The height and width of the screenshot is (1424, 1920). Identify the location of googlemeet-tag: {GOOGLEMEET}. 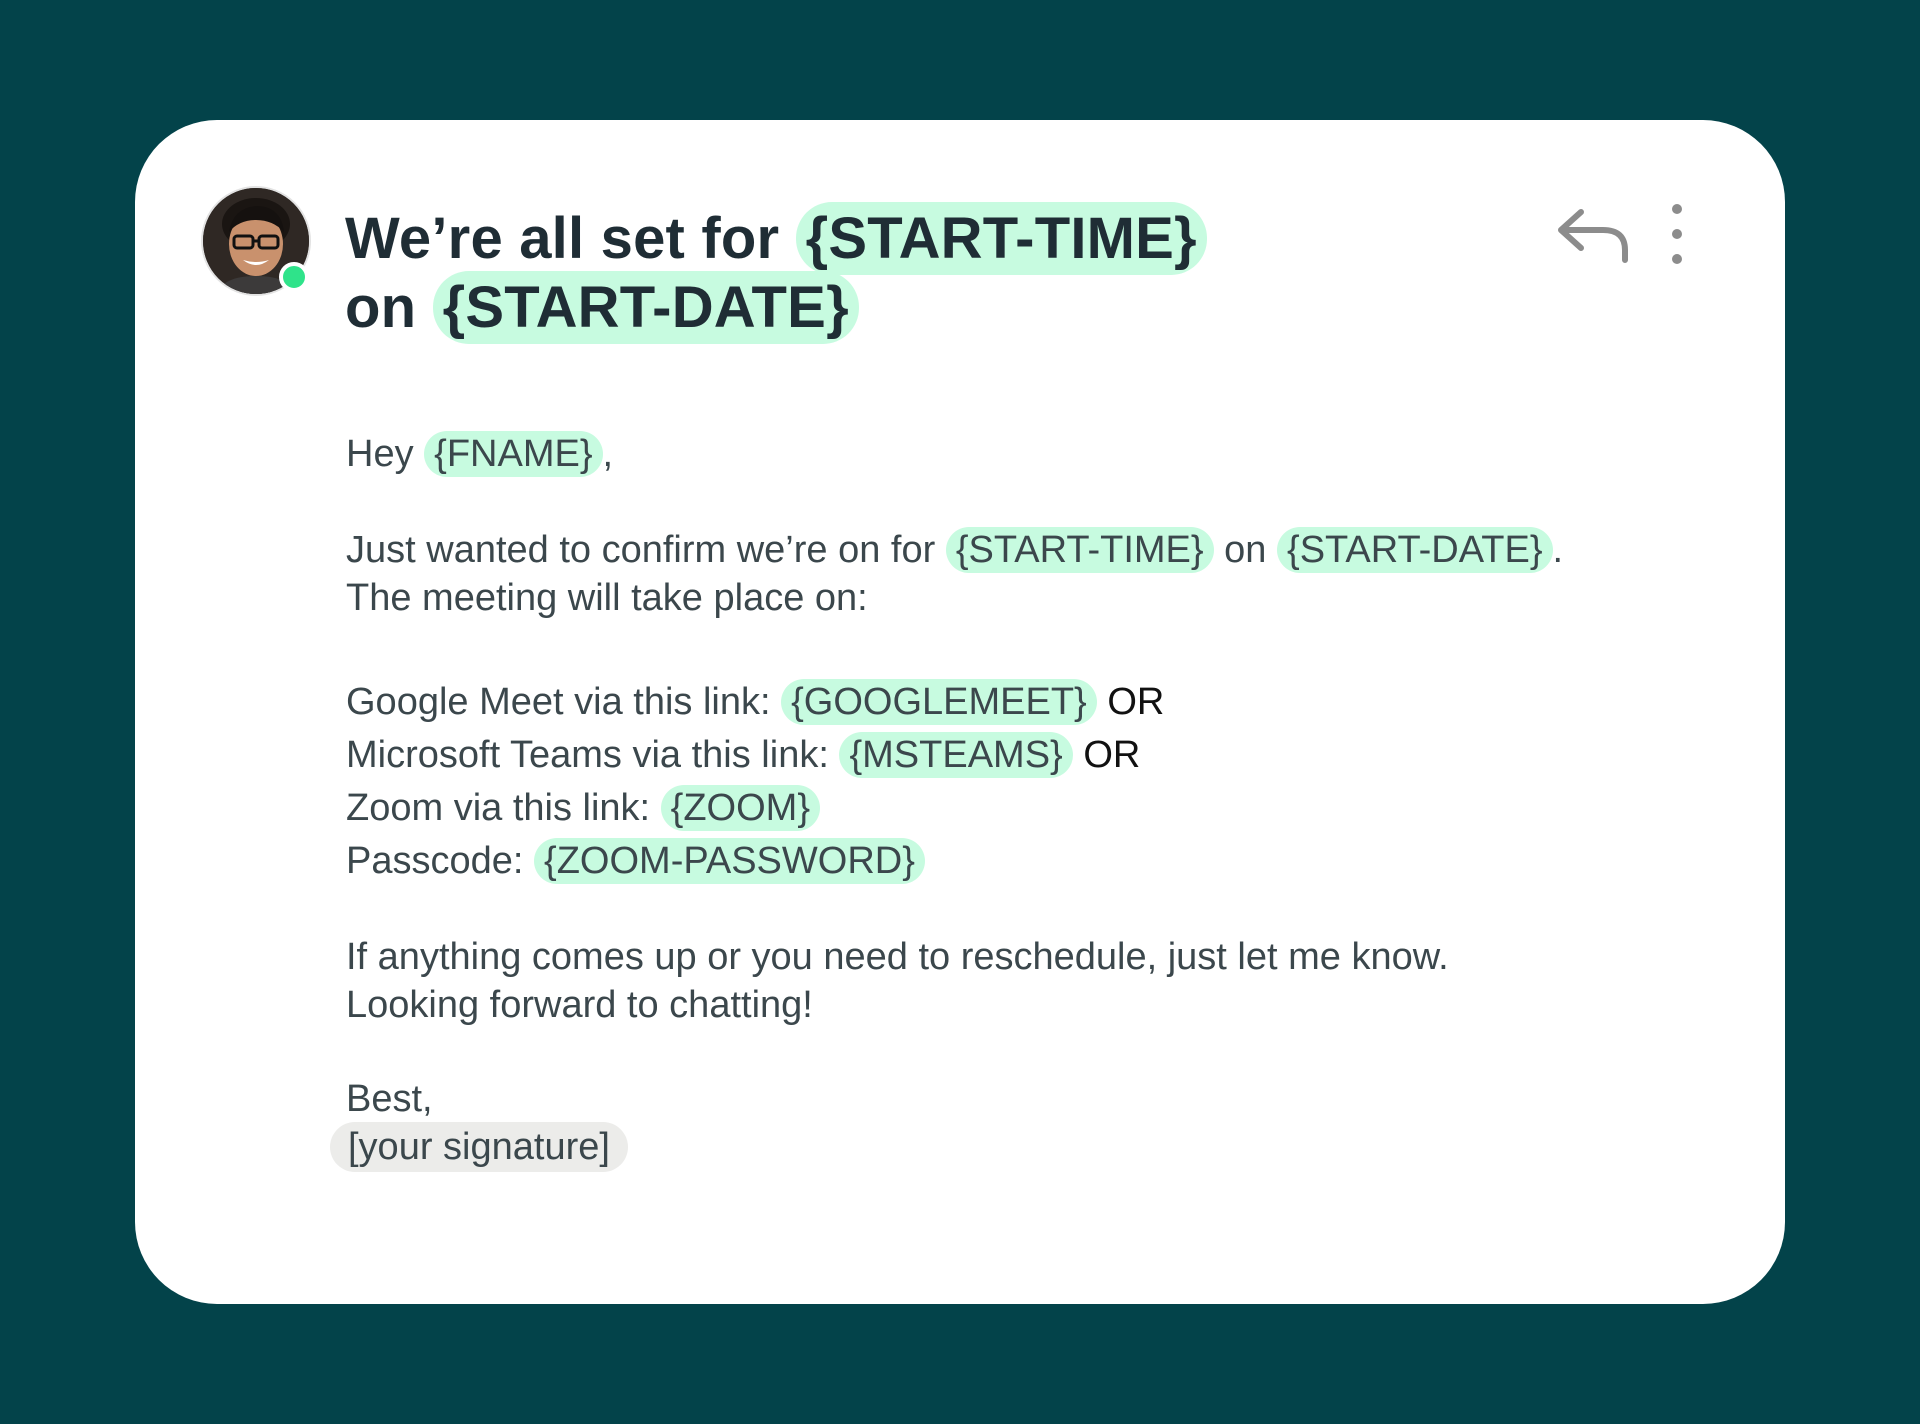
(939, 702).